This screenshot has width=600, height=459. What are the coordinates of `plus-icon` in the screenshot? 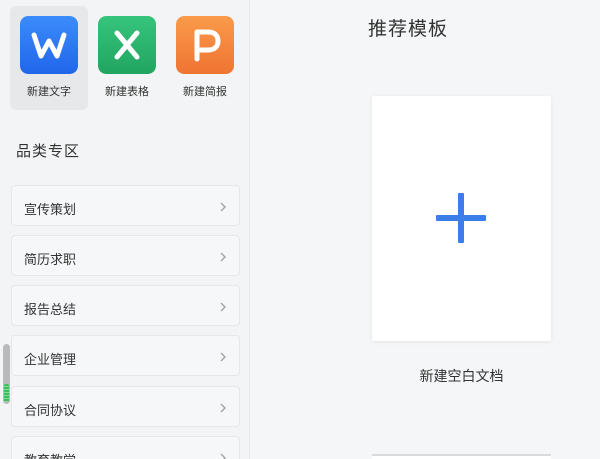 It's located at (461, 218).